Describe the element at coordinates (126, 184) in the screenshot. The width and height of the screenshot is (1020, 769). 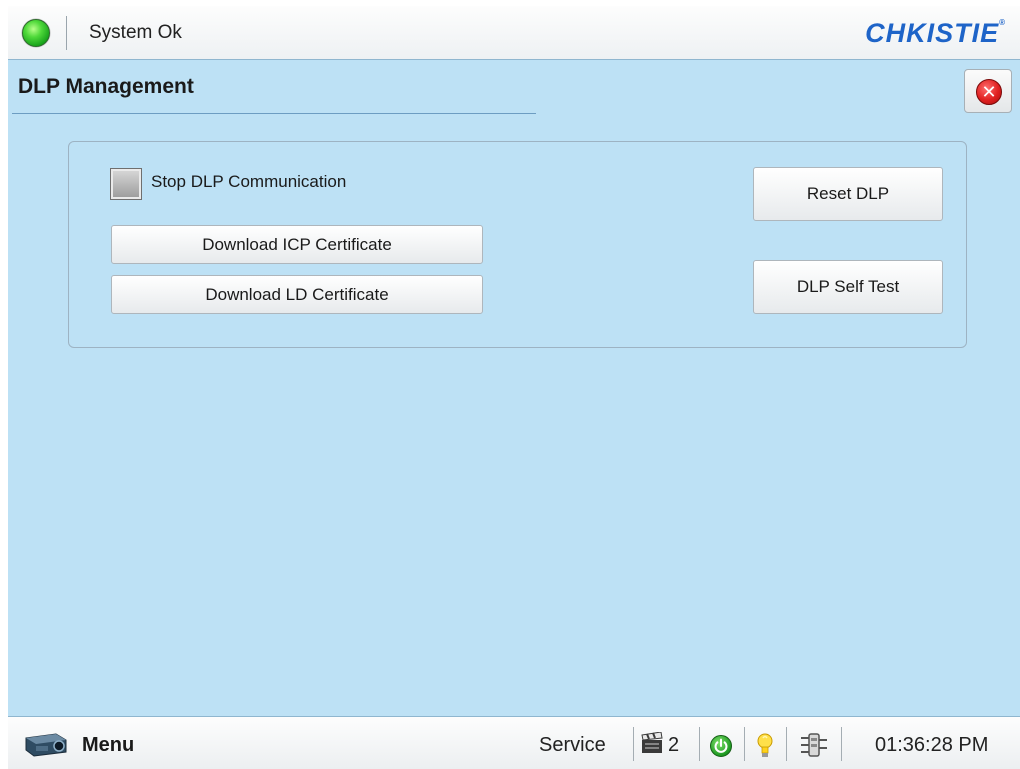
I see `stop-dlp-communication-checkbox` at that location.